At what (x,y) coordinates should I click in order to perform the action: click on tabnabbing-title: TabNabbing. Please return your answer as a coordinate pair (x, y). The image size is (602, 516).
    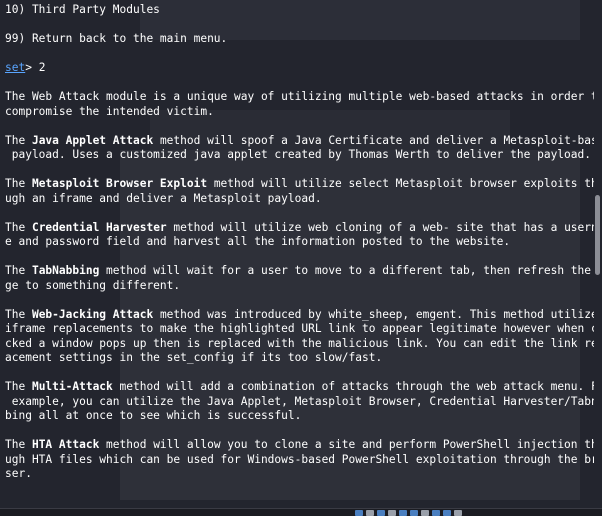
    Looking at the image, I should click on (65, 270).